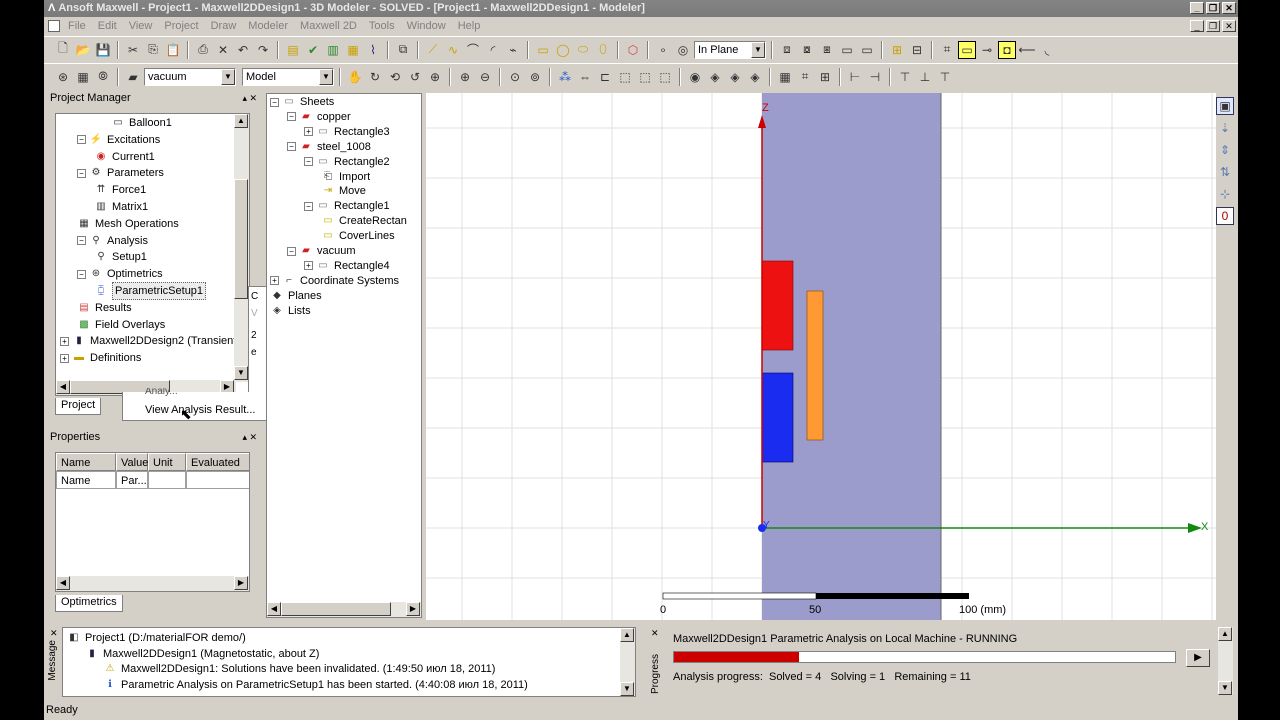  Describe the element at coordinates (493, 50) in the screenshot. I see `arc-center-icon: ◜` at that location.